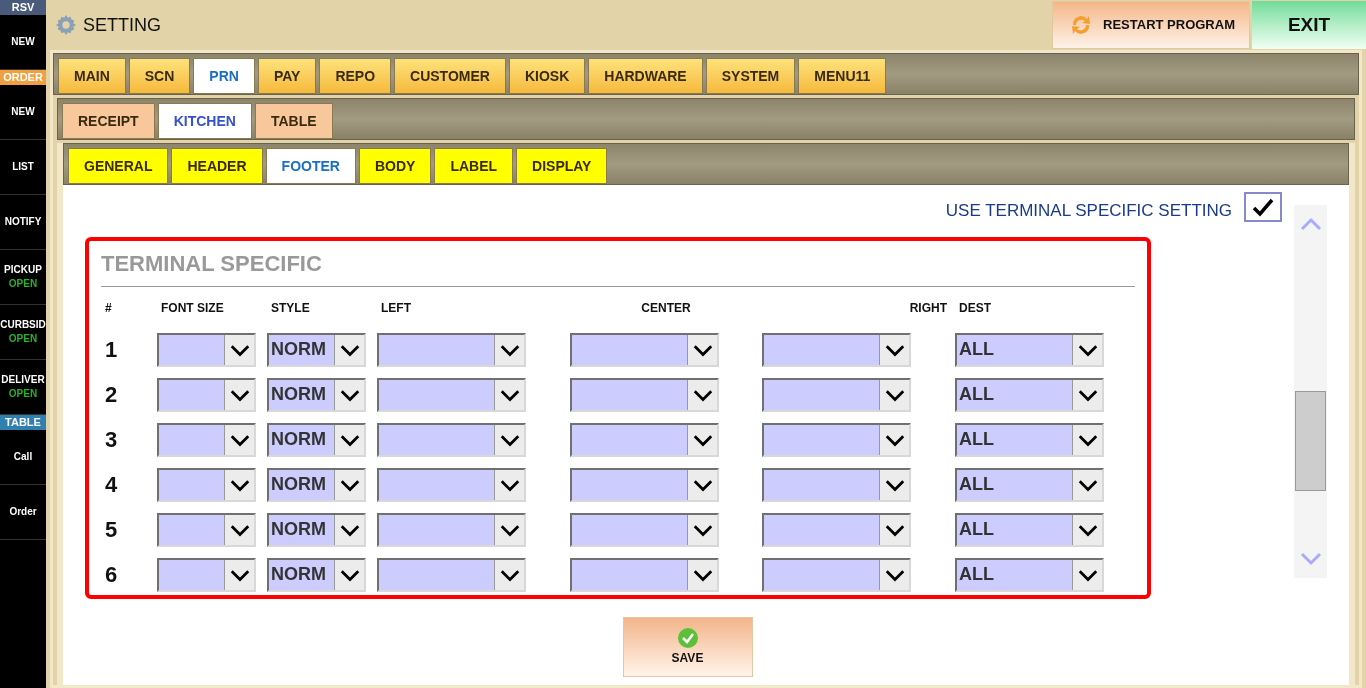 This screenshot has height=688, width=1366. Describe the element at coordinates (23, 77) in the screenshot. I see `sidebar-section-label: ORDER` at that location.